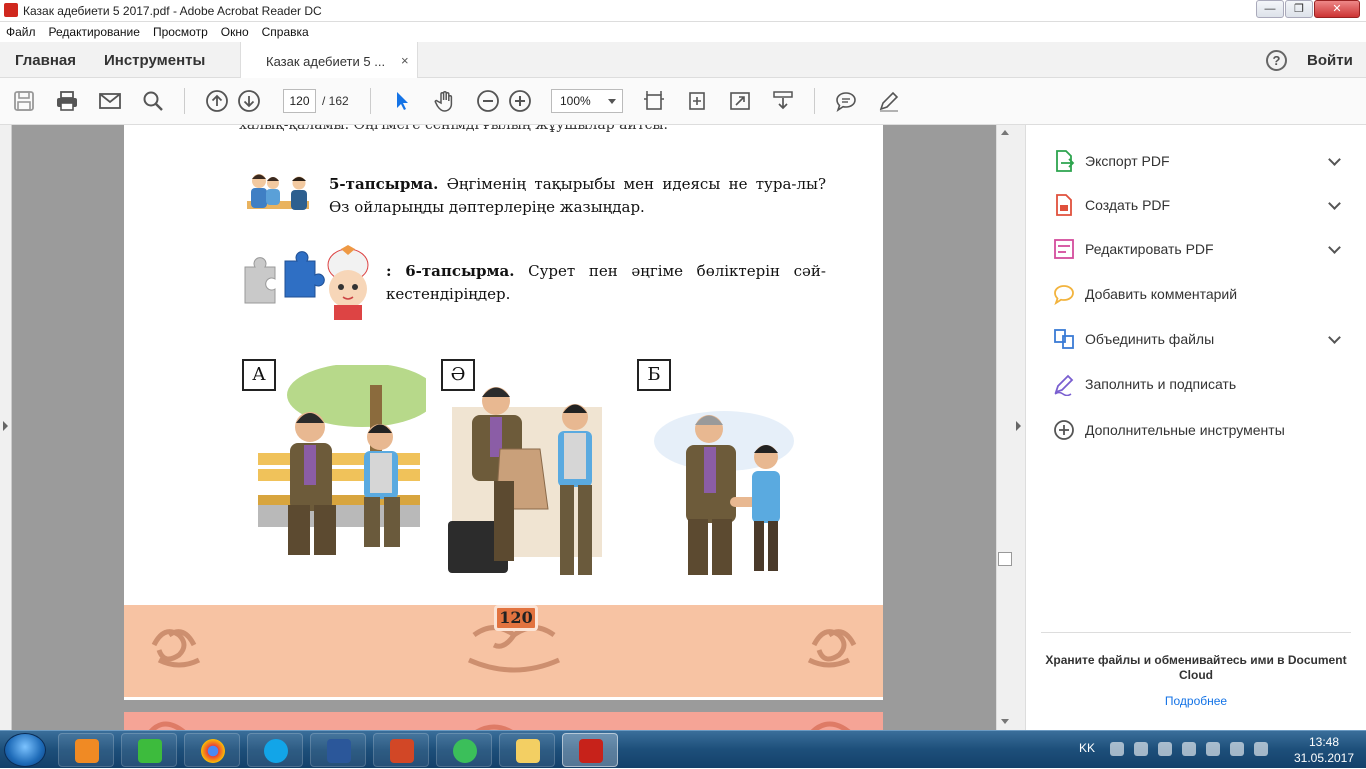 Image resolution: width=1366 pixels, height=769 pixels. I want to click on scroll-up-icon, so click(1005, 132).